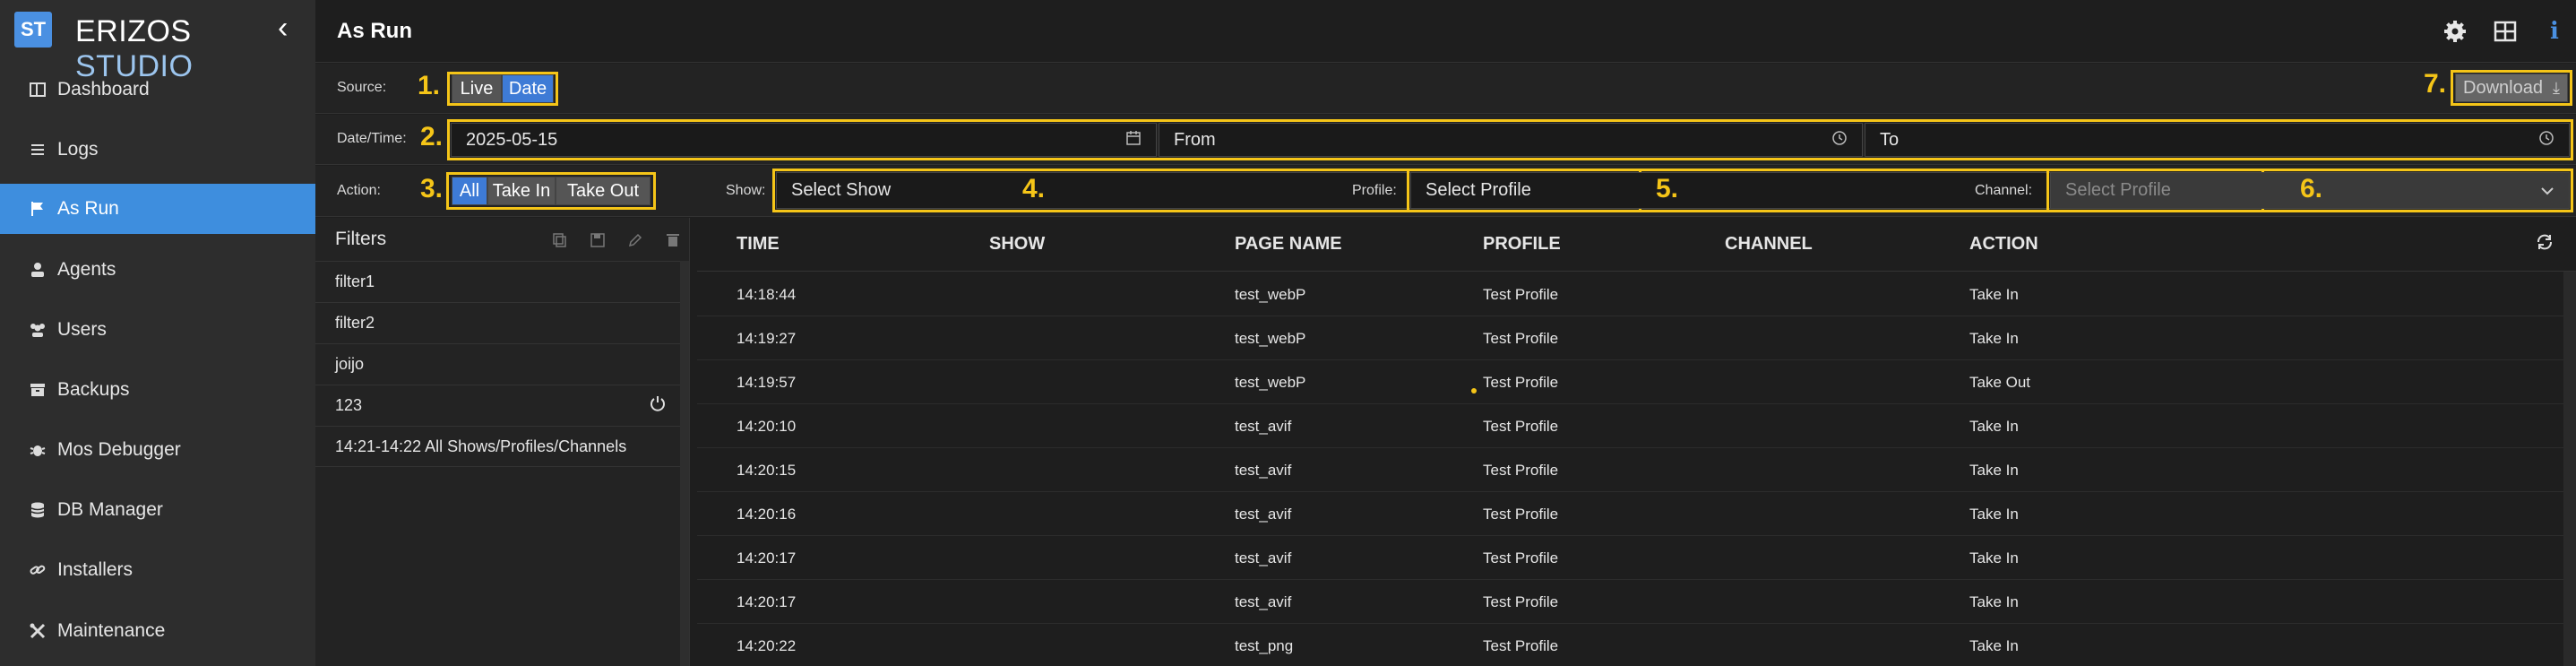 The image size is (2576, 666). I want to click on filter-item: 14:21-14:22 All Shows/Profiles/Channels, so click(503, 446).